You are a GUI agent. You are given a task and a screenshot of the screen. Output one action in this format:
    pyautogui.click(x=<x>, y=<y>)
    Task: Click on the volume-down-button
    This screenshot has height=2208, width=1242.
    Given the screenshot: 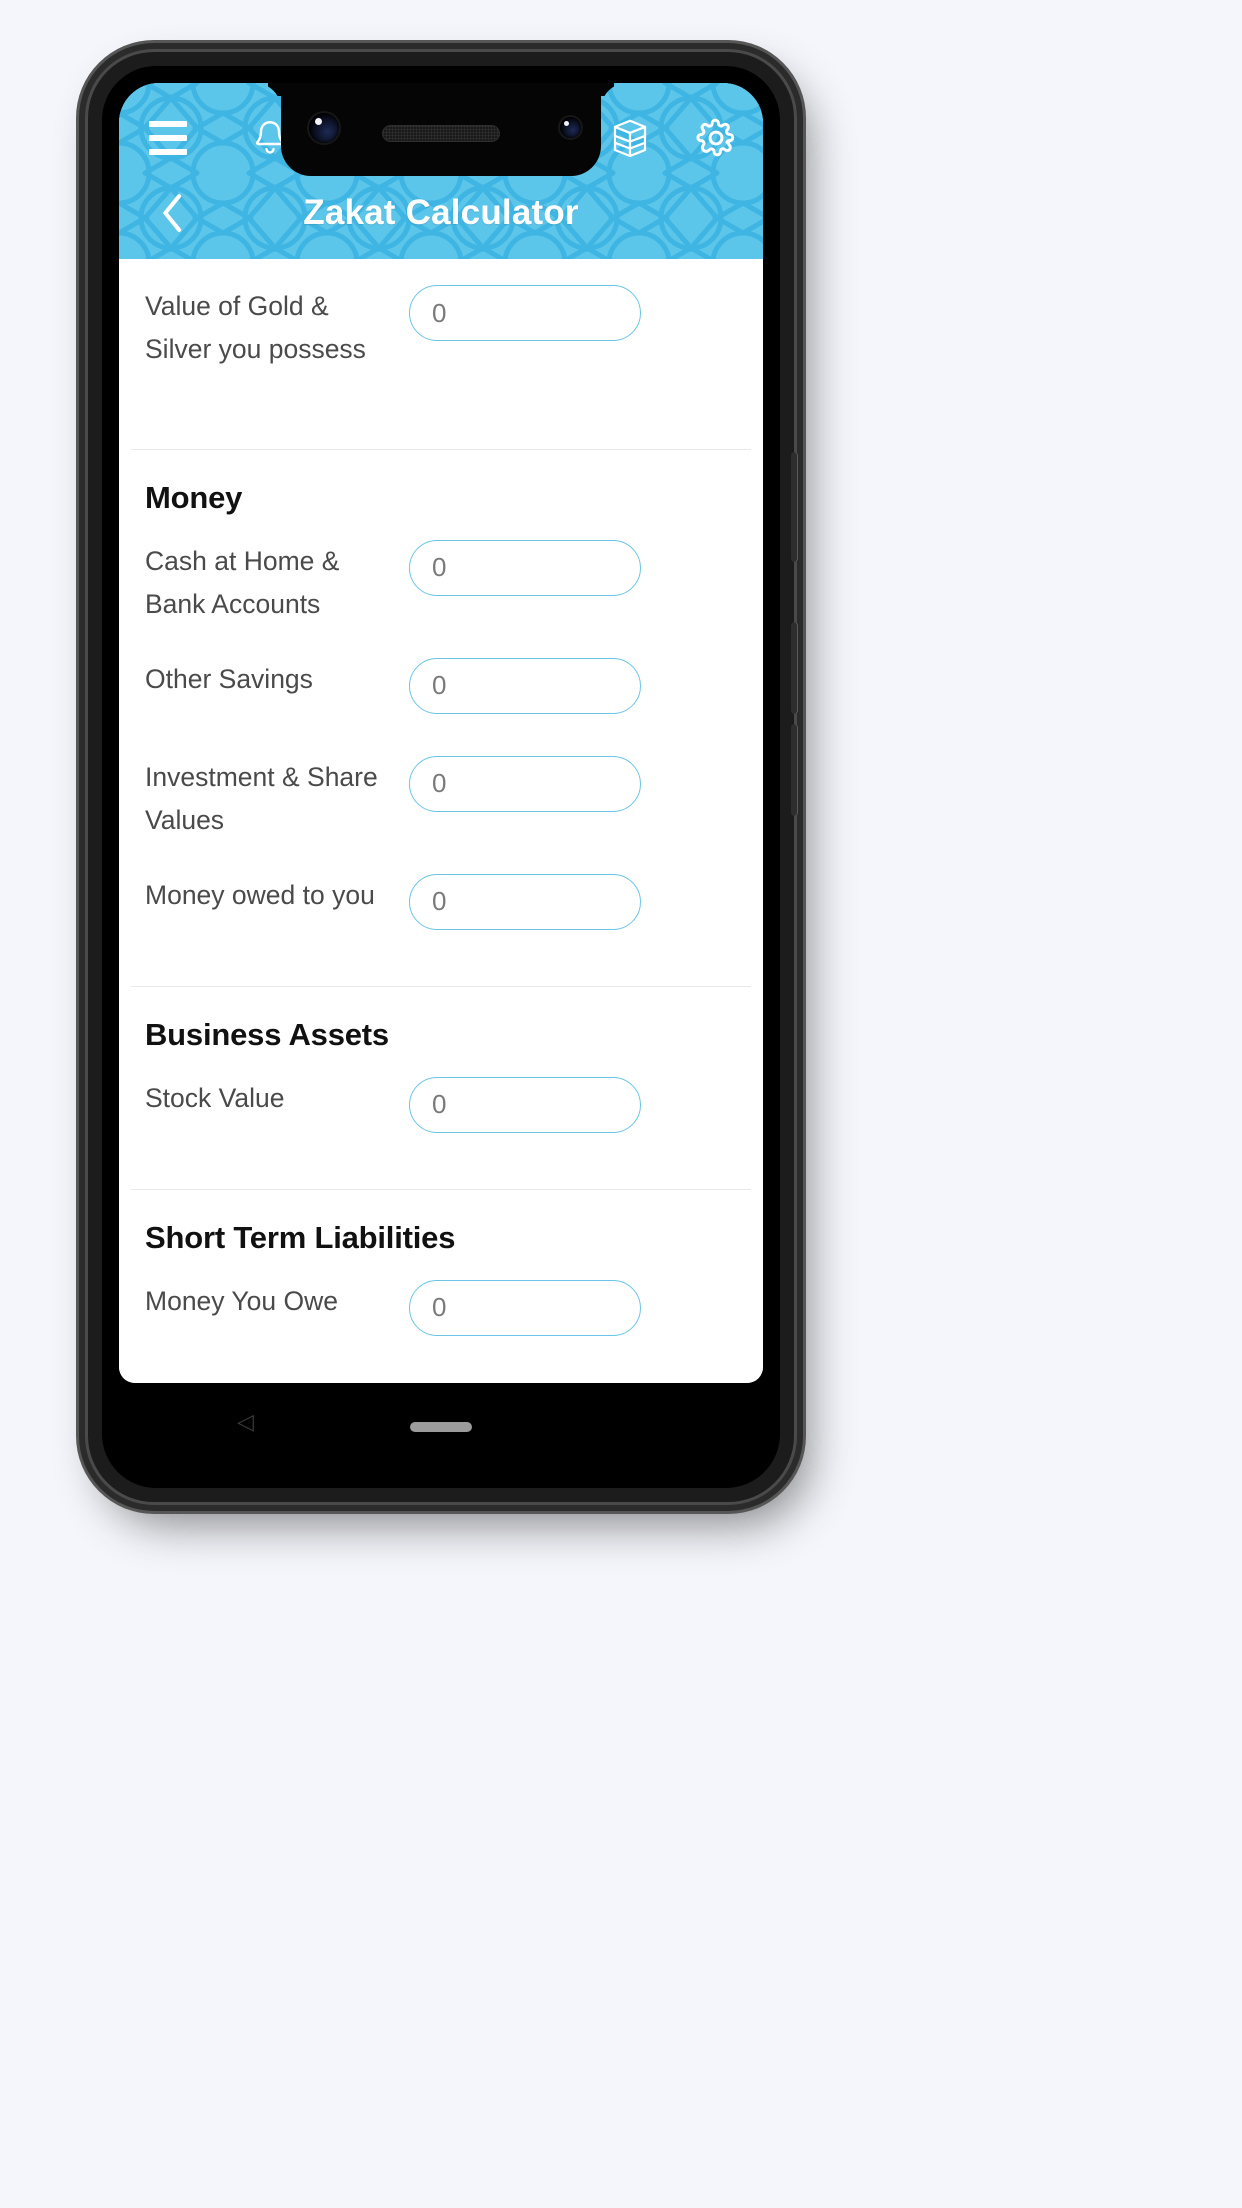 What is the action you would take?
    pyautogui.click(x=794, y=770)
    